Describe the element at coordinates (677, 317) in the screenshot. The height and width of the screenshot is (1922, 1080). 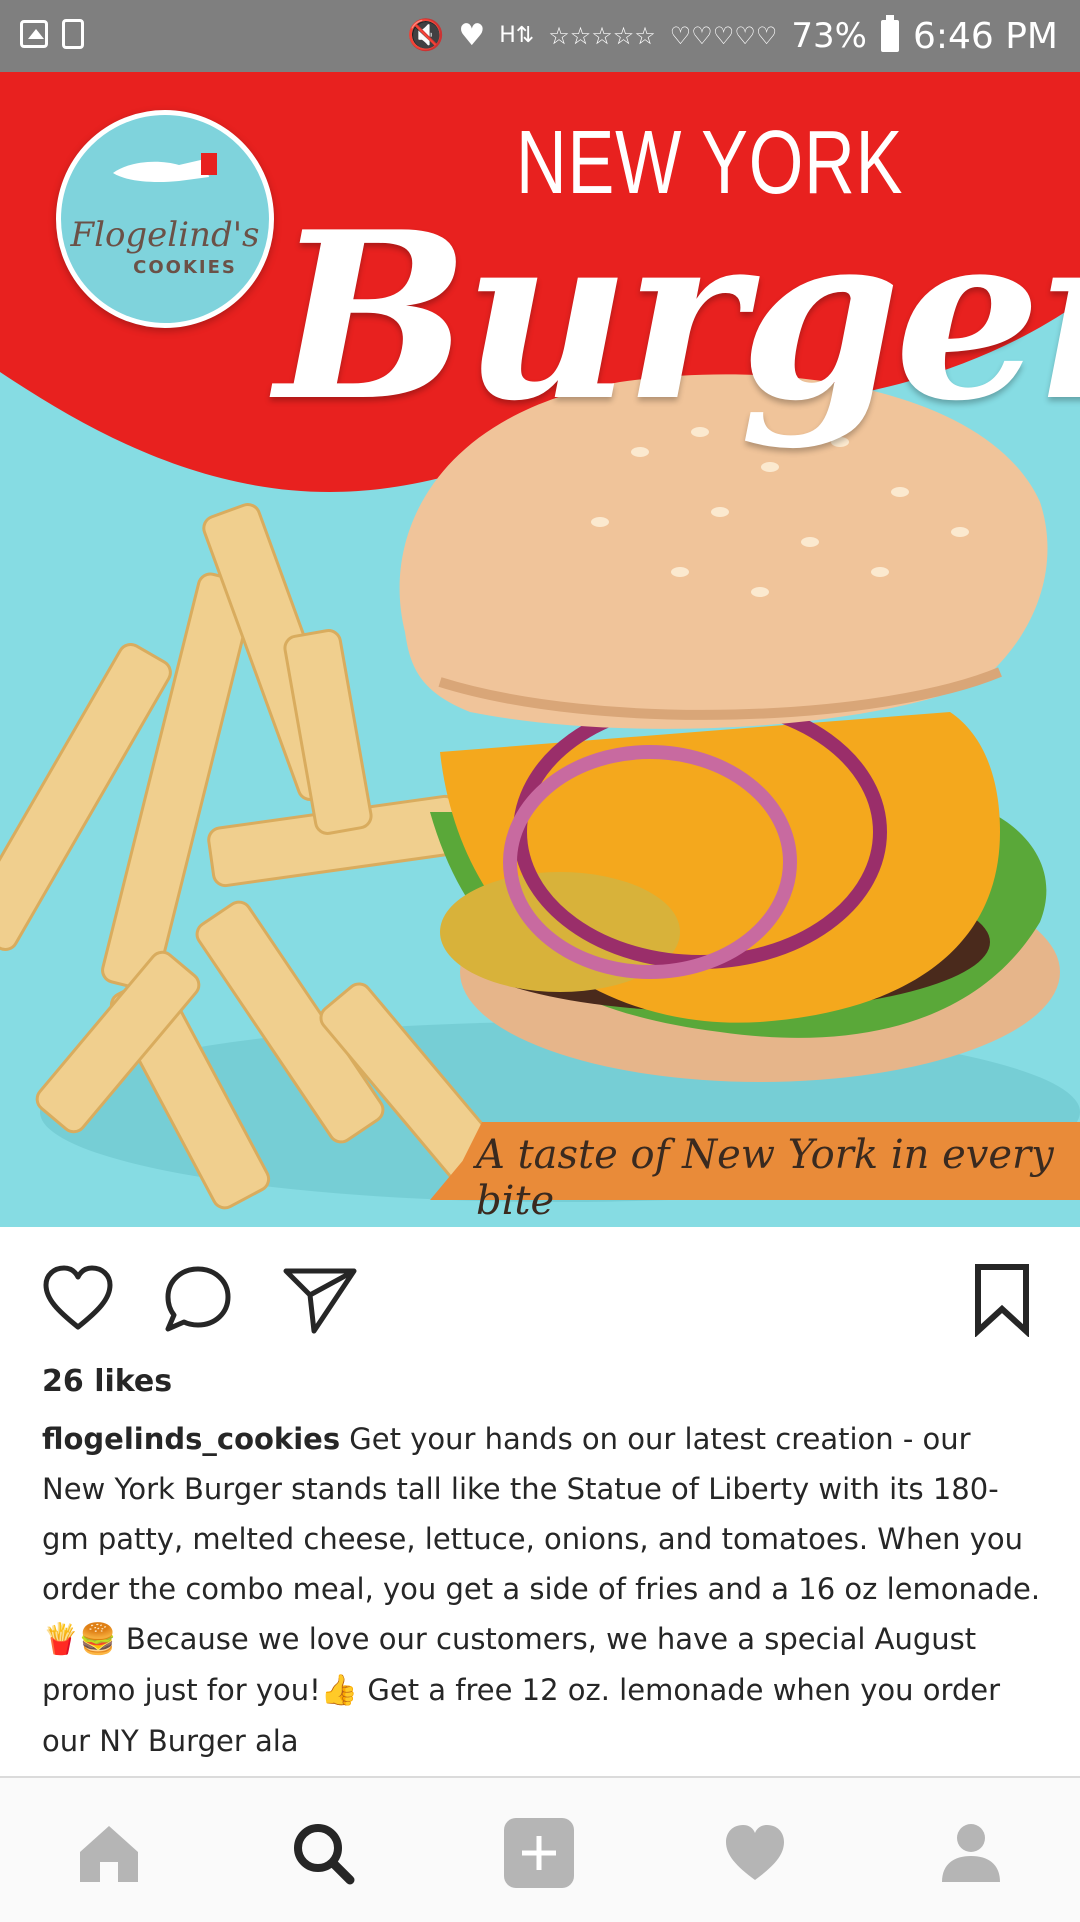
I see `headline-main: Burger` at that location.